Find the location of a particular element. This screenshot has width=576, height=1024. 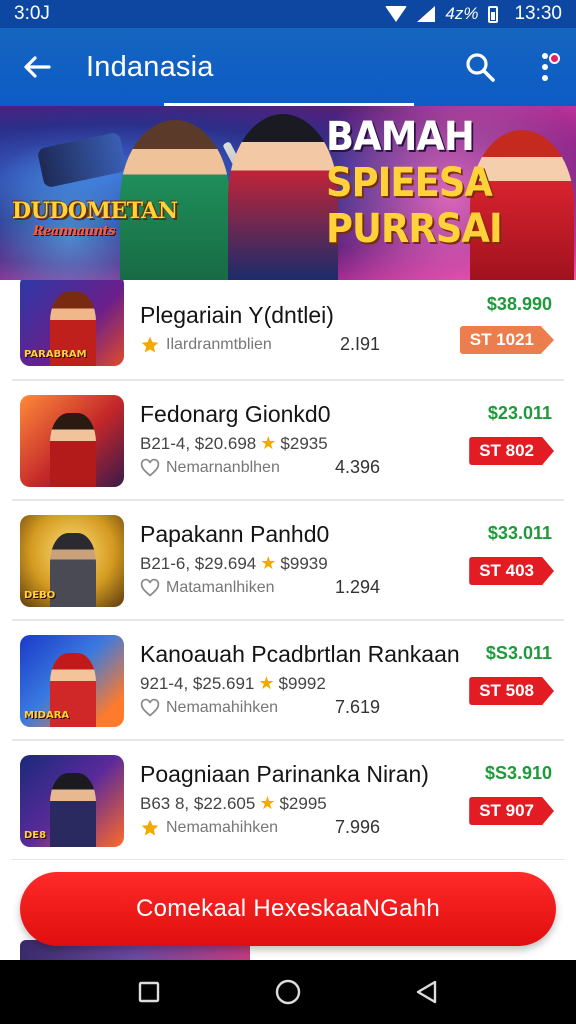

item-price: $S3.910 is located at coordinates (518, 773).